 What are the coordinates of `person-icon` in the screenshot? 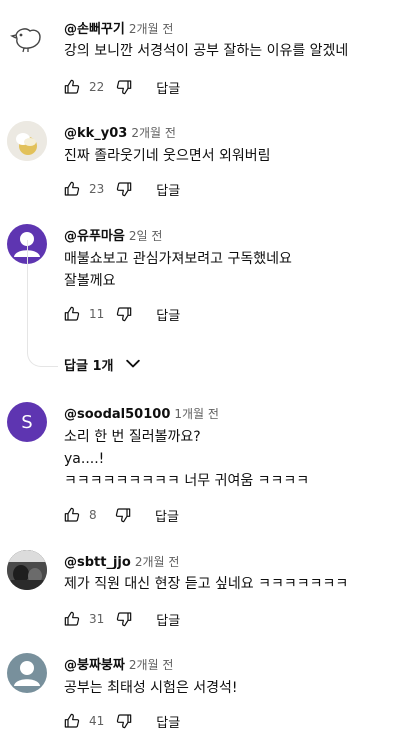 It's located at (27, 673).